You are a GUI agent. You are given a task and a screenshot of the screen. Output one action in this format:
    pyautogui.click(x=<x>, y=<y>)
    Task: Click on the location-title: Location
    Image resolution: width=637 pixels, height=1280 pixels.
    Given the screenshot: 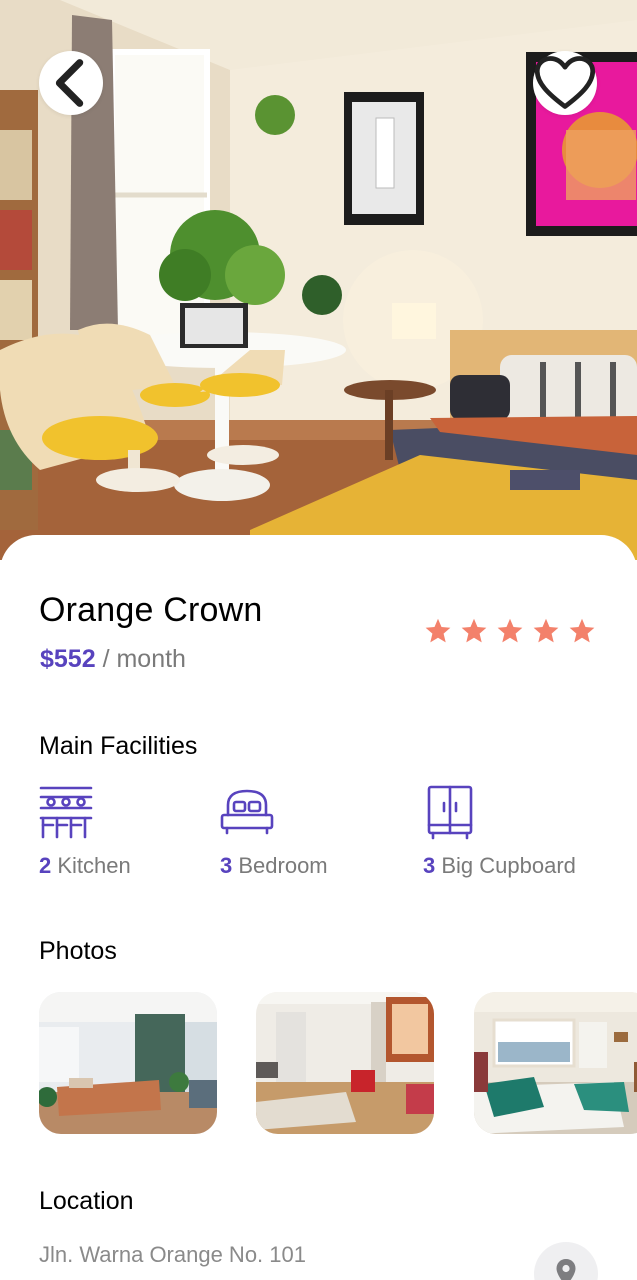 What is the action you would take?
    pyautogui.click(x=86, y=1201)
    